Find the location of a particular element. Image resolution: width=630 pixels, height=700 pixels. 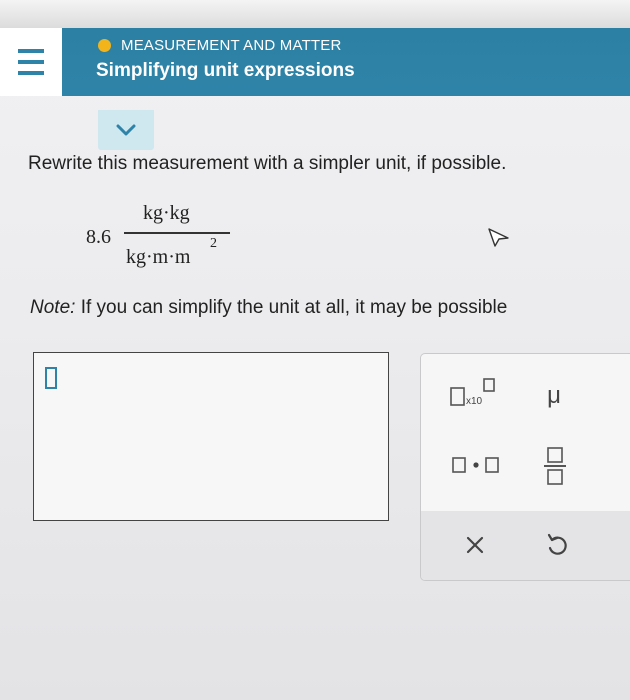

mu-symbol: μ is located at coordinates (554, 395).